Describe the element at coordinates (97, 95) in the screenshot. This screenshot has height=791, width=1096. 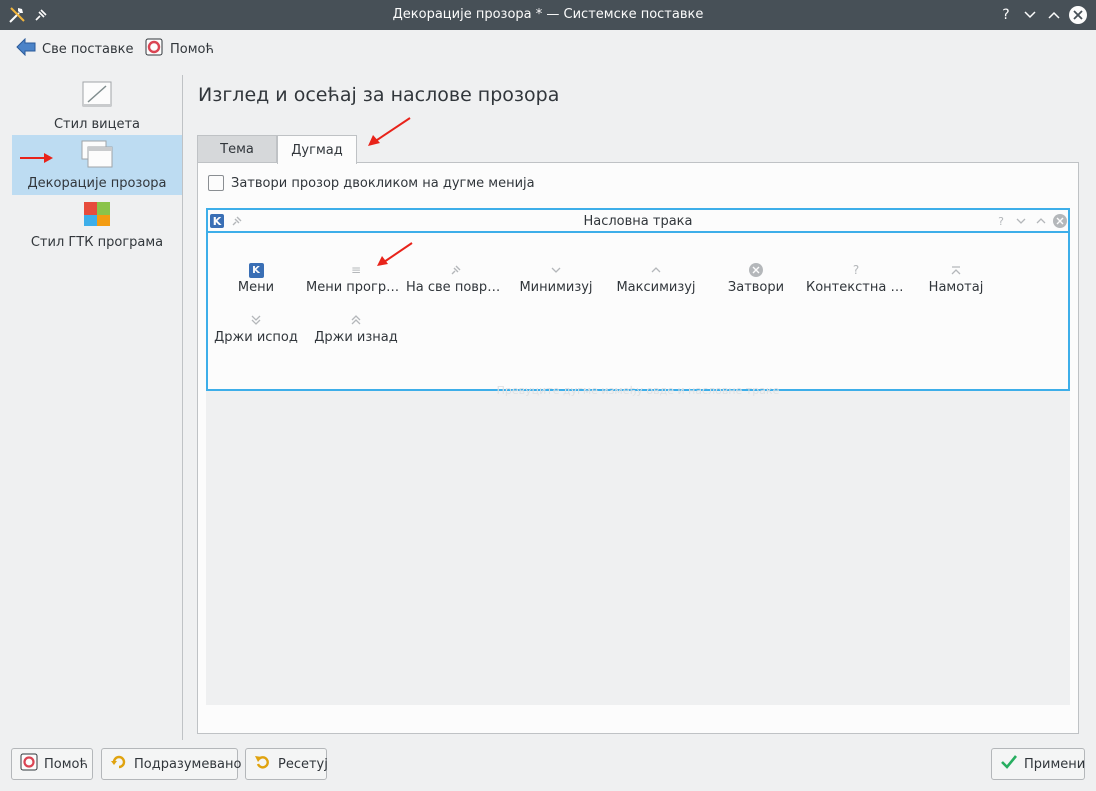
I see `widget-style-icon` at that location.